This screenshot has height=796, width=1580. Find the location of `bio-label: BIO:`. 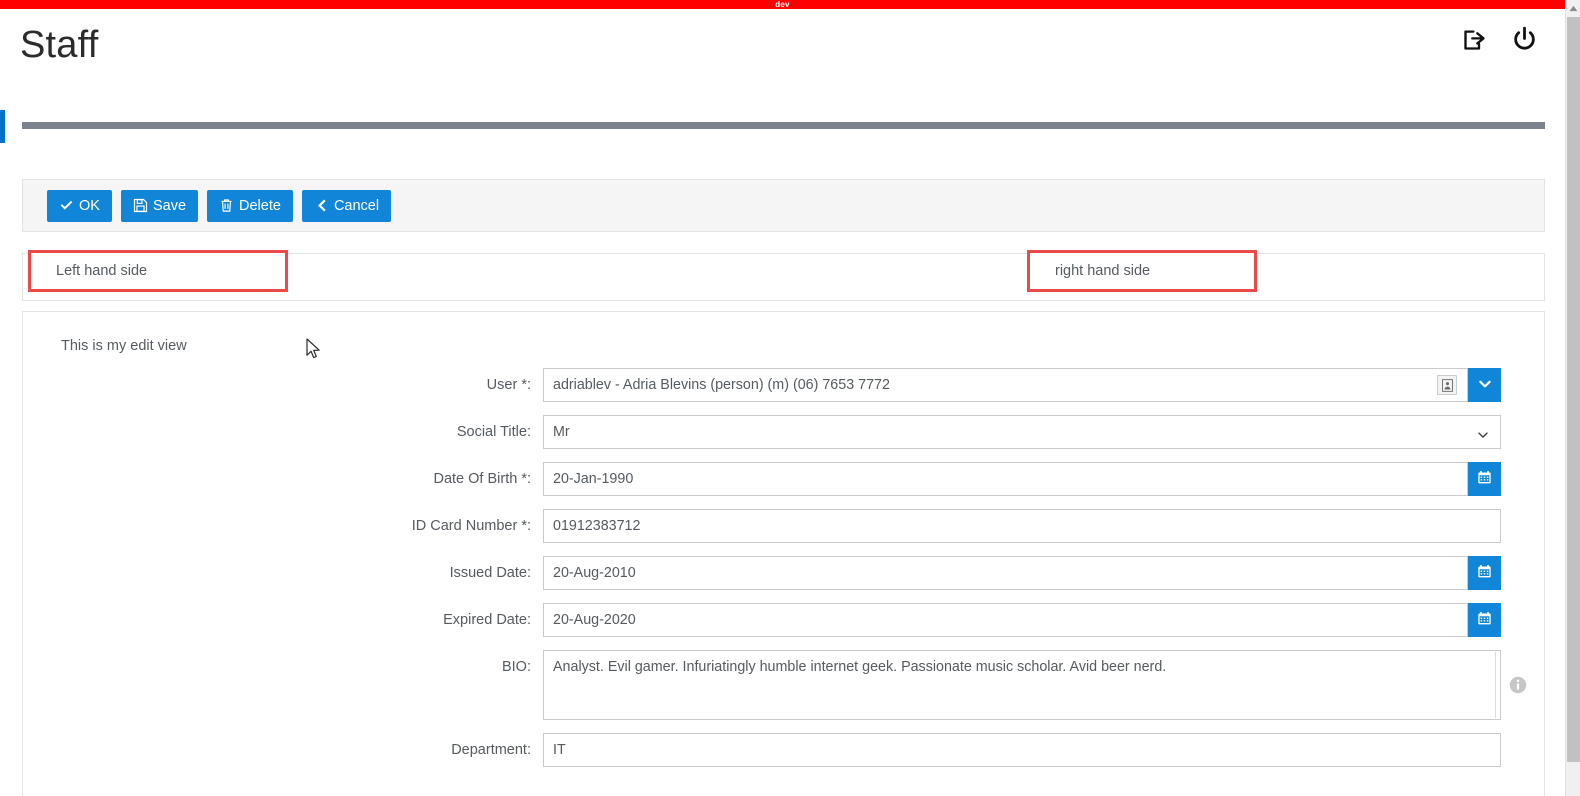

bio-label: BIO: is located at coordinates (516, 667).